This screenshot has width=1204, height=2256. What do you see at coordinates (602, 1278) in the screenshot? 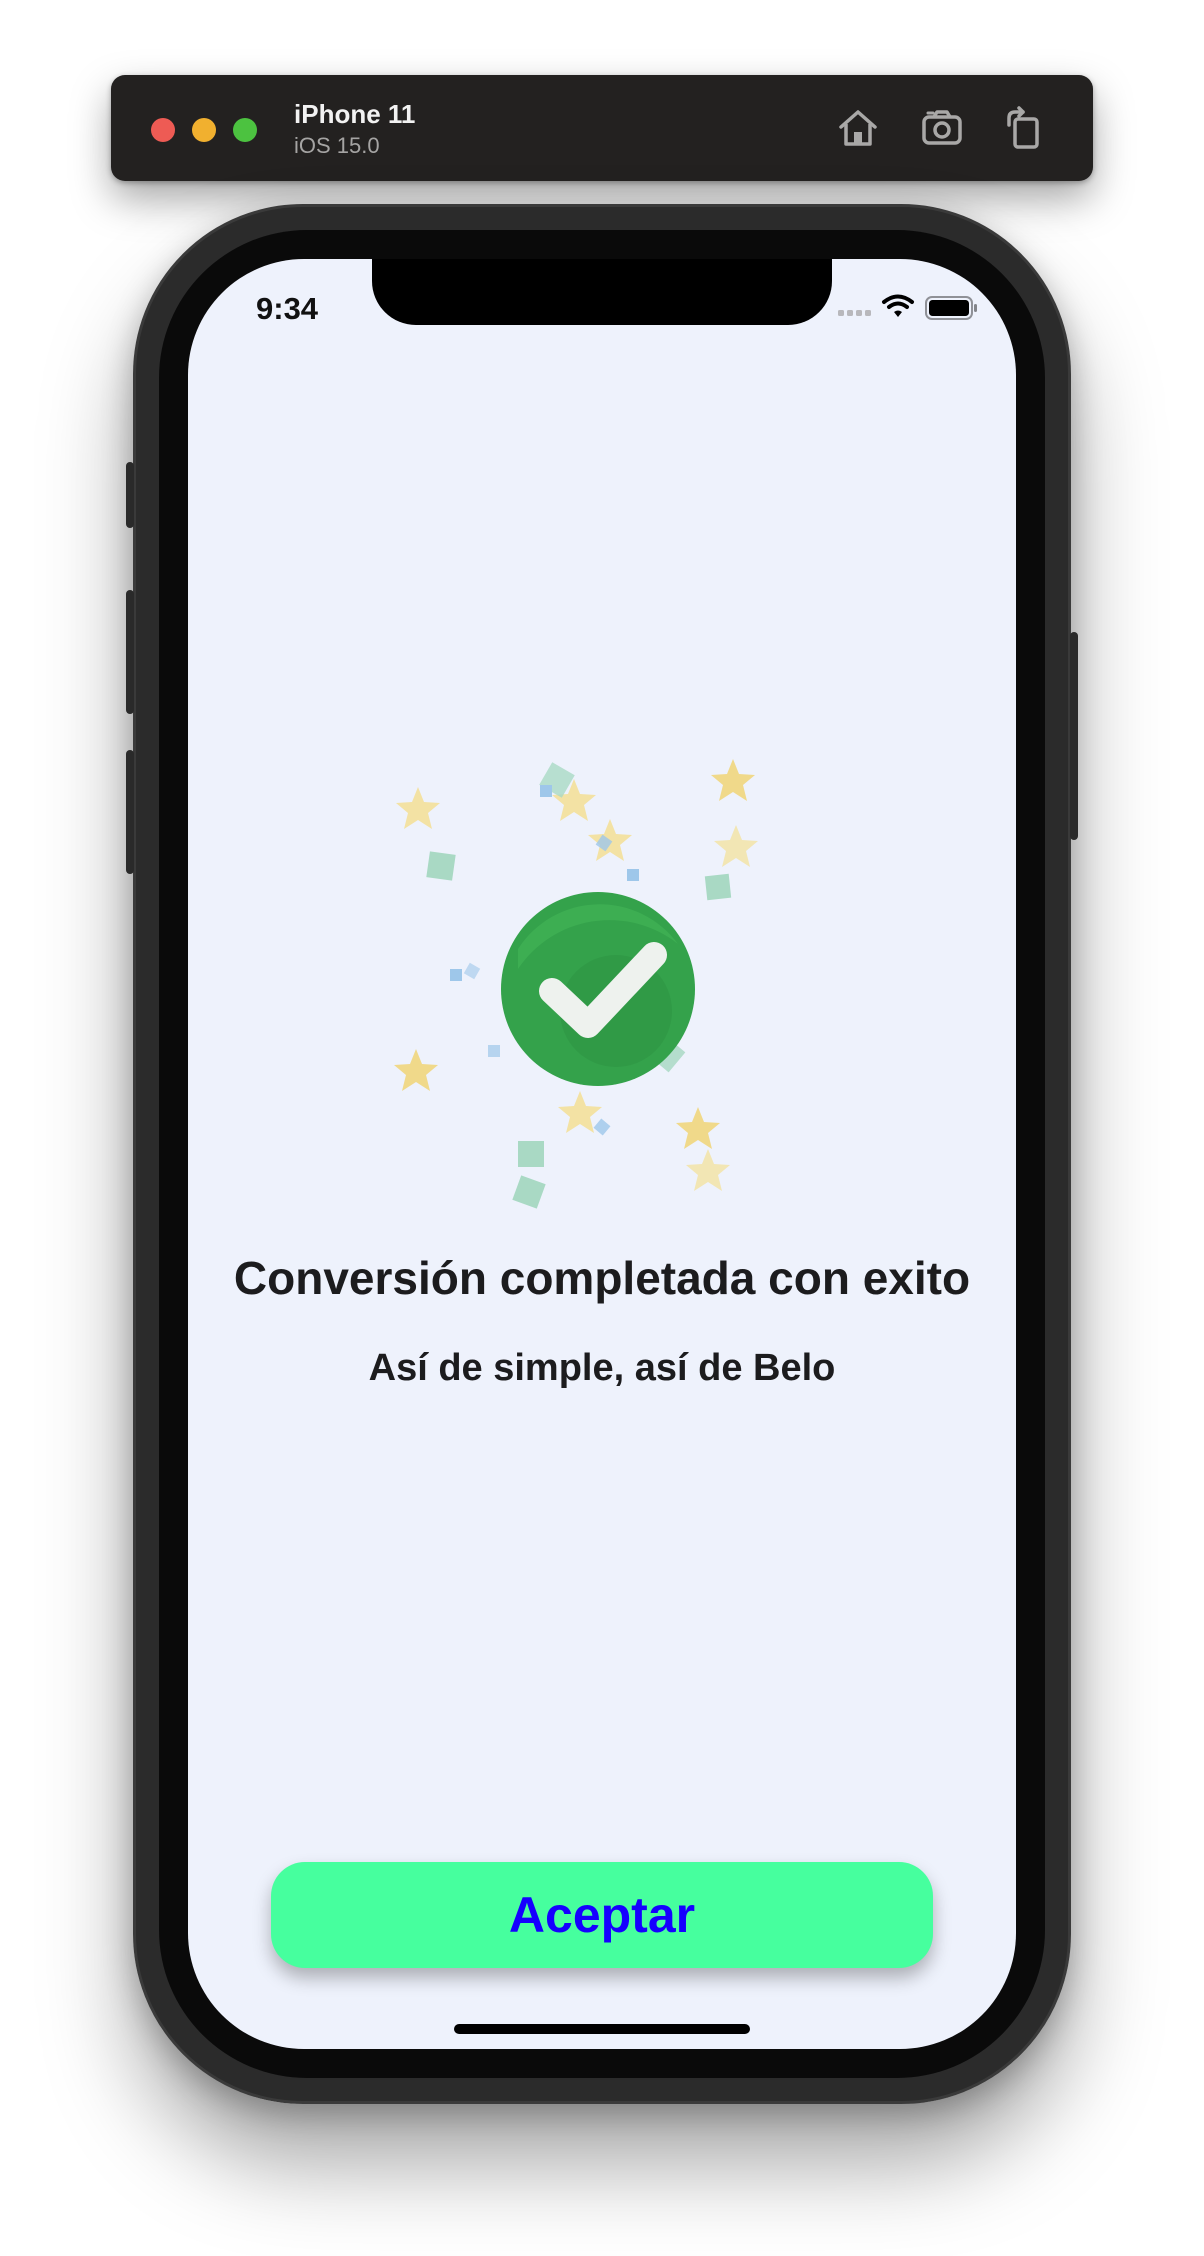
I see `success-title: Conversión completada con exito` at bounding box center [602, 1278].